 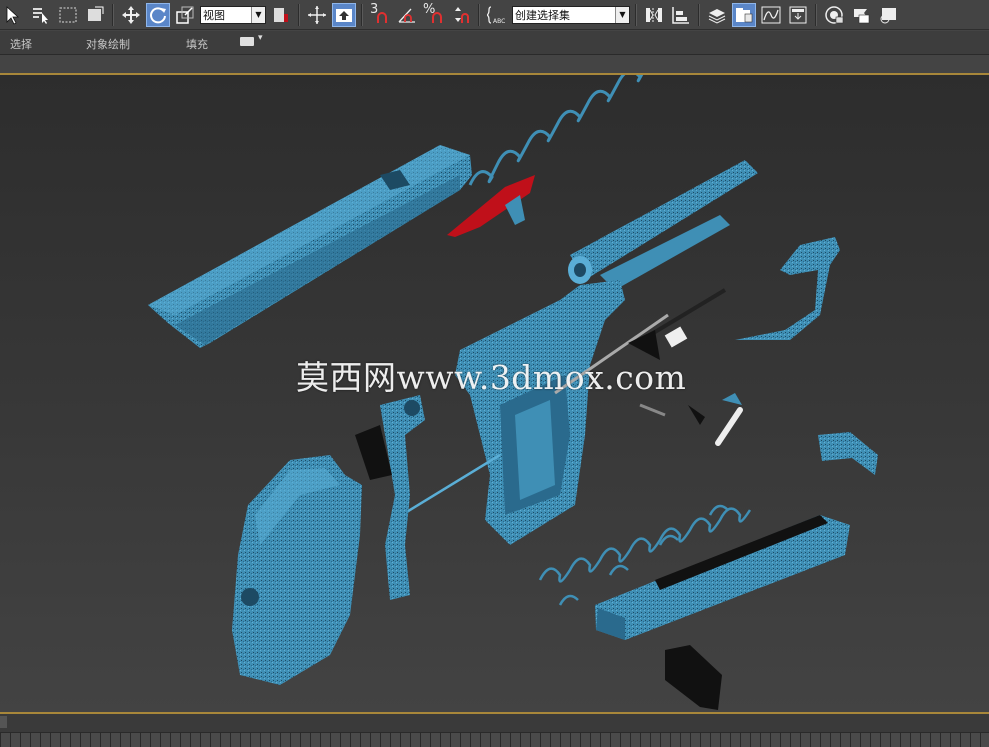 What do you see at coordinates (556, 130) in the screenshot?
I see `recoil-spring` at bounding box center [556, 130].